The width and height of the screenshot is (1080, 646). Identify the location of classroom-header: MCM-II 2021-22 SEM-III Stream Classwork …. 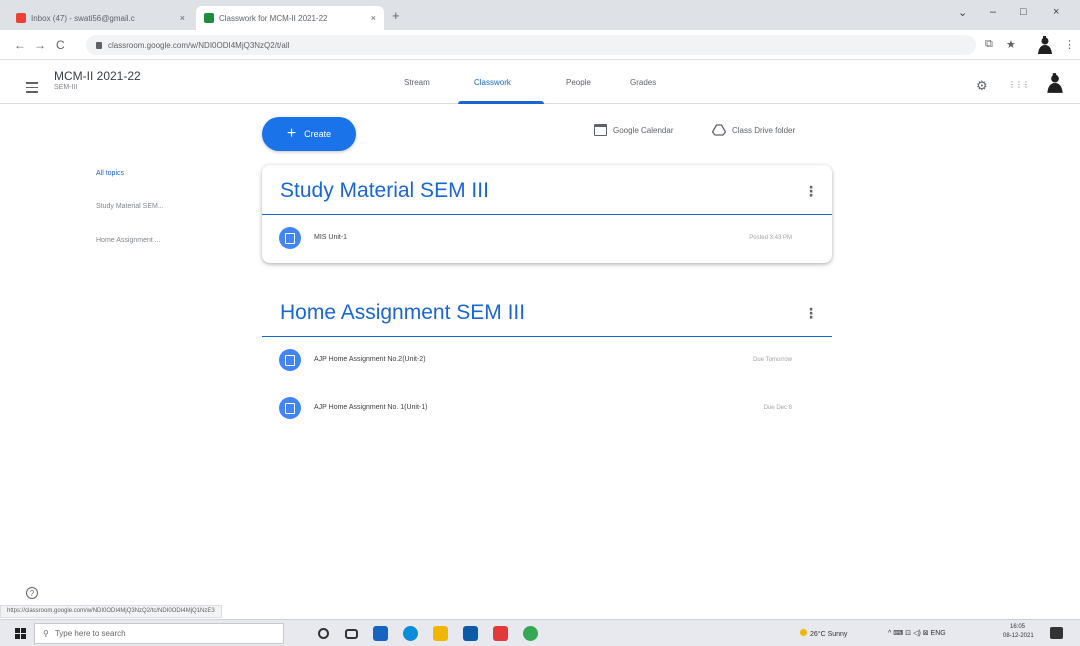
(540, 82).